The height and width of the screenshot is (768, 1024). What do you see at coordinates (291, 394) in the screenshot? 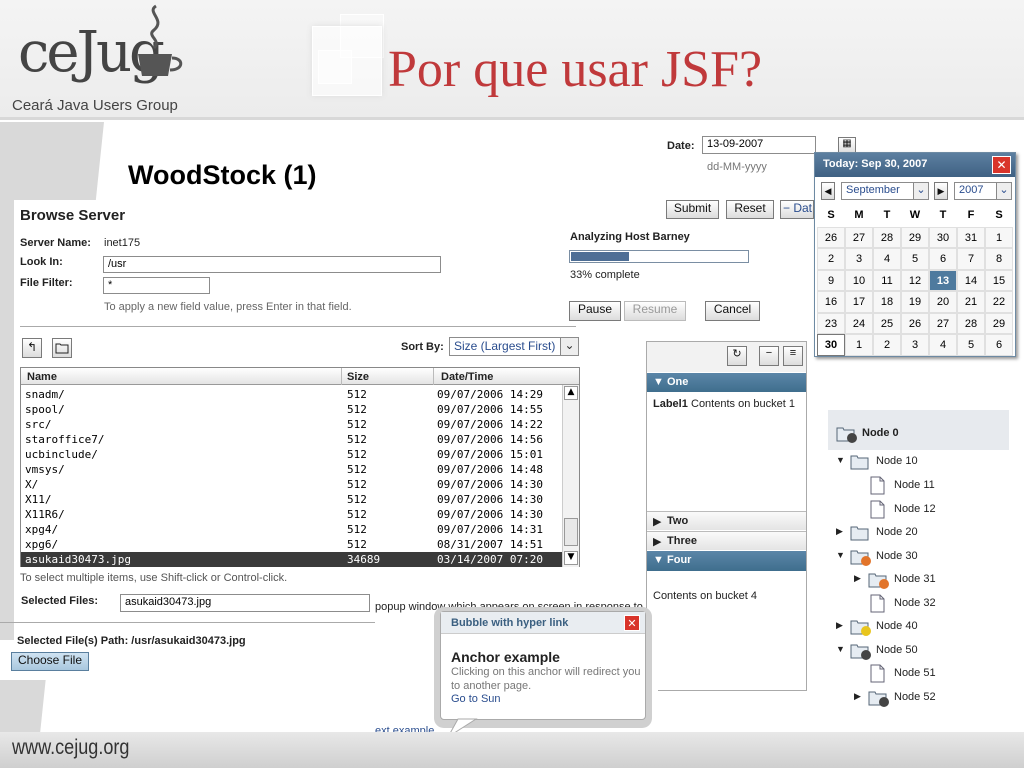
I see `table-row: snadm/512 09/07/2006 14:29` at bounding box center [291, 394].